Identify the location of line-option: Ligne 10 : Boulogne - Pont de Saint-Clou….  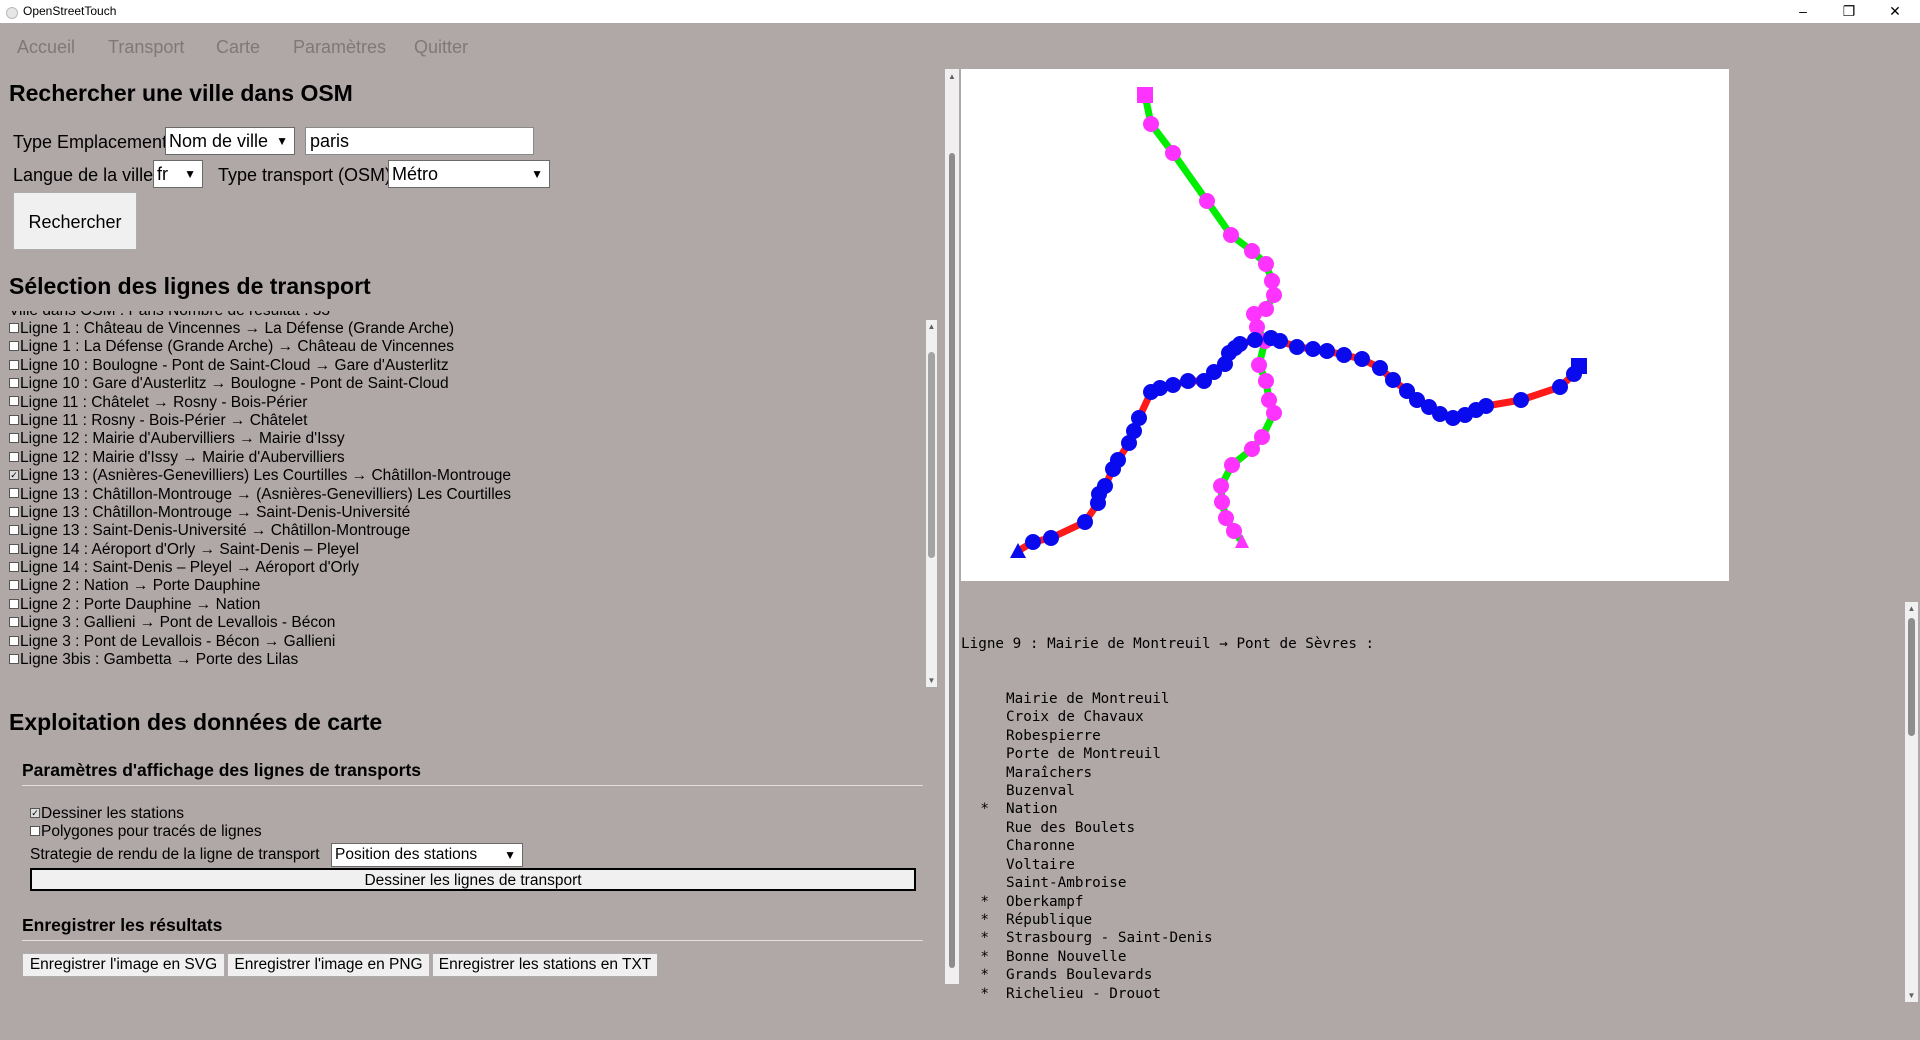
(468, 366).